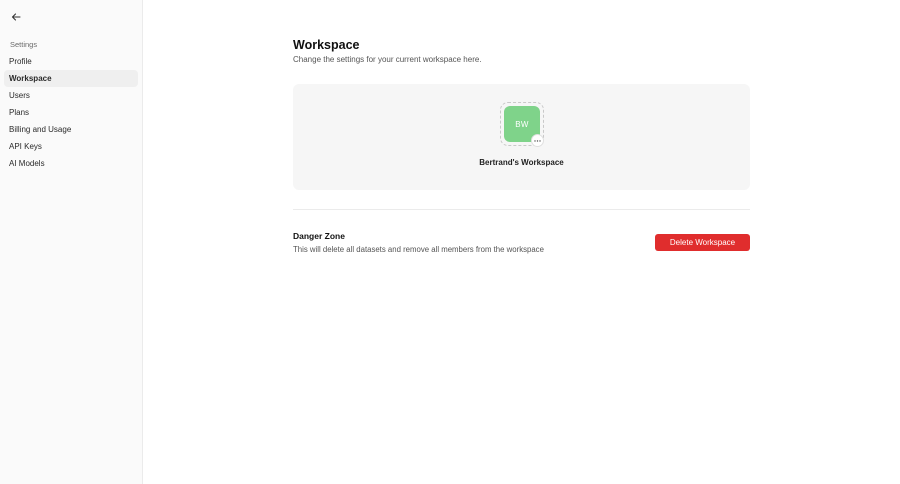  I want to click on sidebar-item-api-keys: API Keys, so click(71, 146).